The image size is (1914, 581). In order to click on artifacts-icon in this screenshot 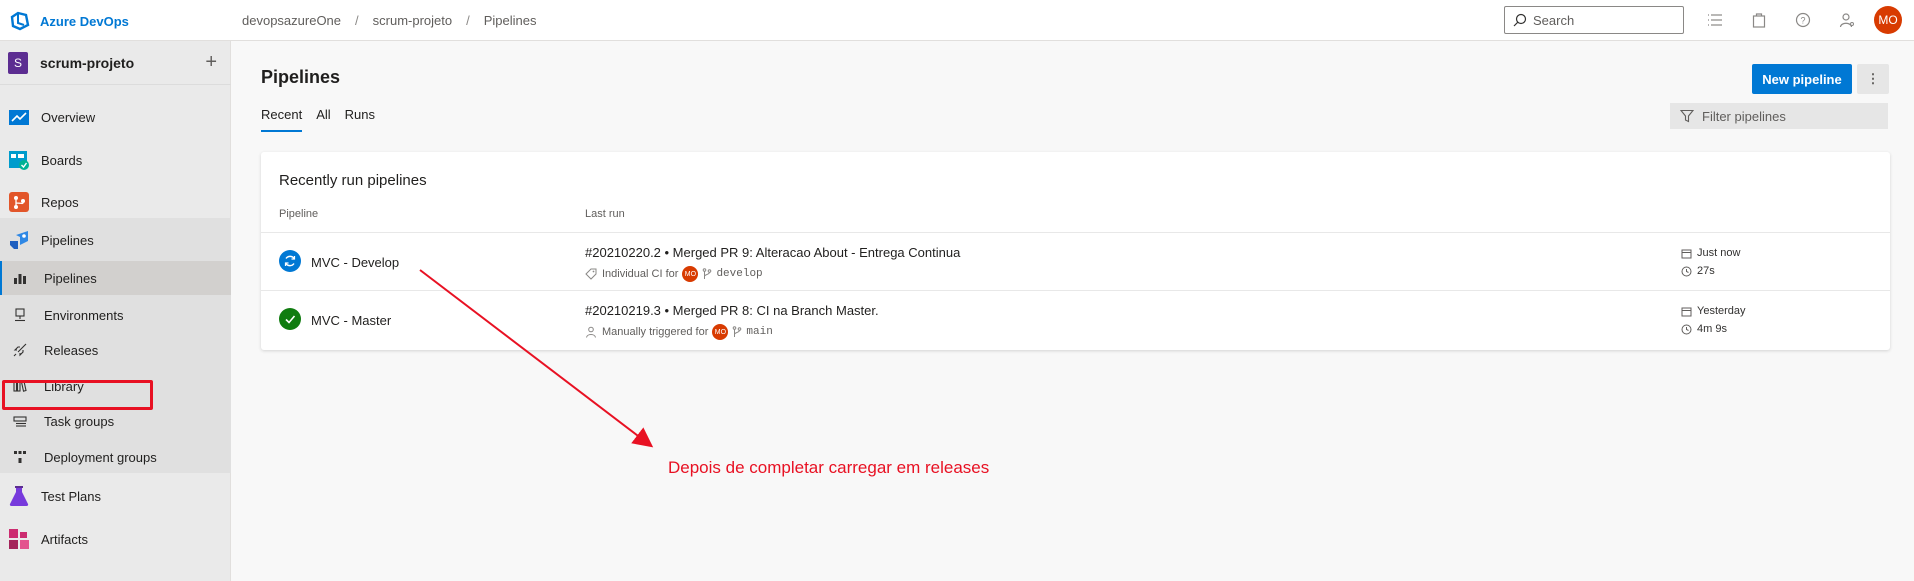, I will do `click(19, 539)`.